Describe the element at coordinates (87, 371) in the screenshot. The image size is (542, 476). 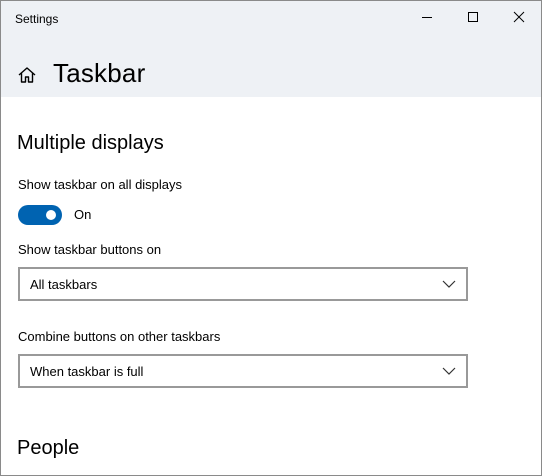
I see `dropdown-value: When taskbar is full` at that location.